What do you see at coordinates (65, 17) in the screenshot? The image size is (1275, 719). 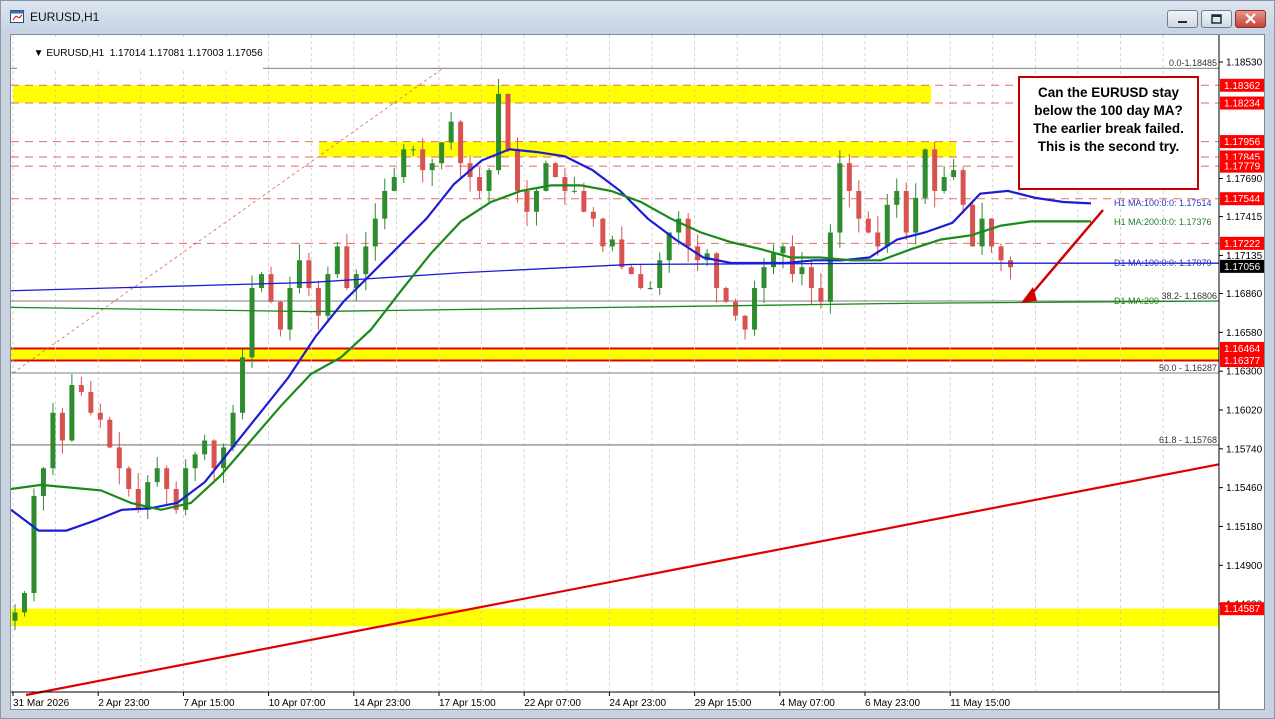 I see `window-title: EURUSD,H1` at bounding box center [65, 17].